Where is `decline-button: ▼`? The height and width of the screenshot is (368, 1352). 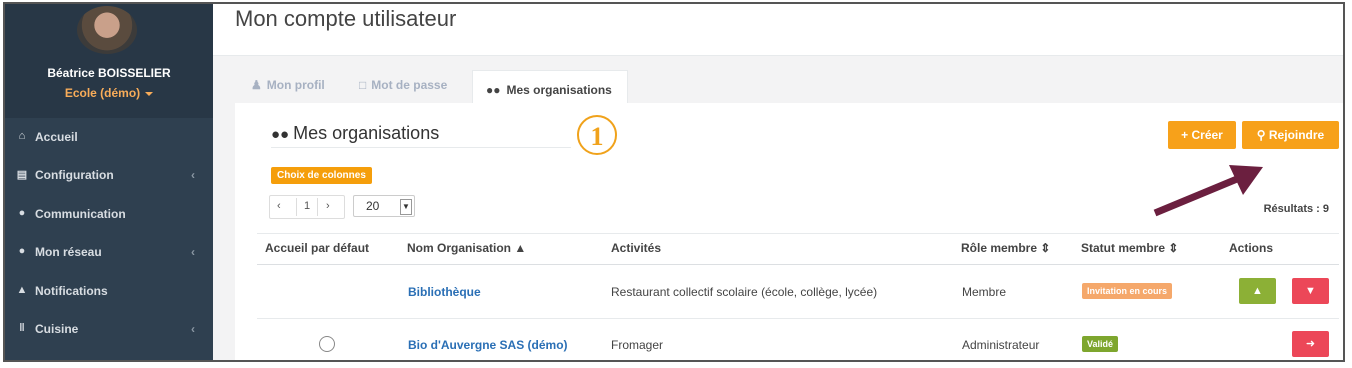
decline-button: ▼ is located at coordinates (1310, 291).